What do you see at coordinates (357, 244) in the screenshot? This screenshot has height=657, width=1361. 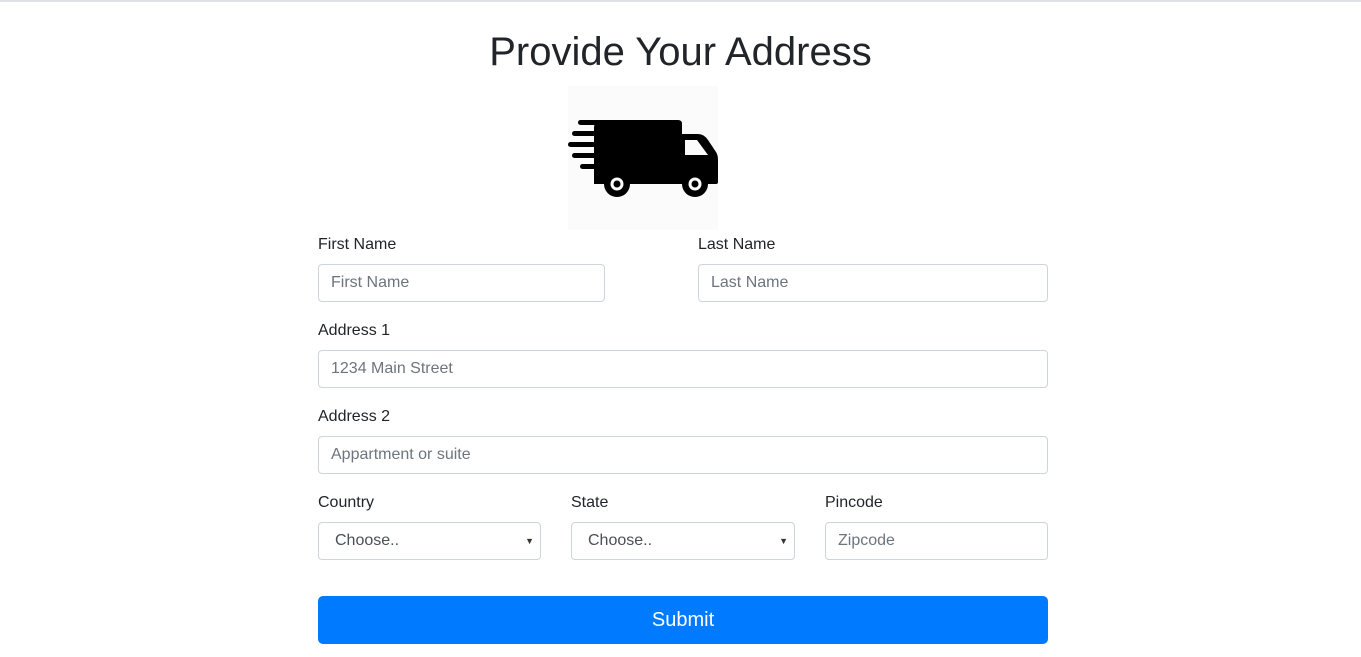 I see `first-name-label: First Name` at bounding box center [357, 244].